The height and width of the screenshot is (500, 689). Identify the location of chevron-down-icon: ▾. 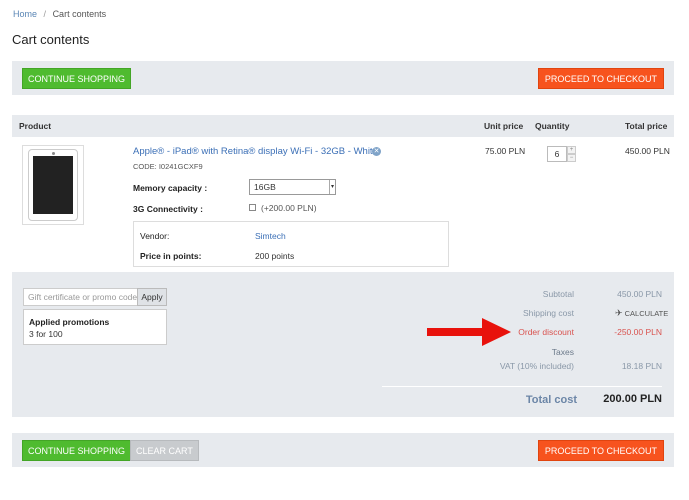
(332, 187).